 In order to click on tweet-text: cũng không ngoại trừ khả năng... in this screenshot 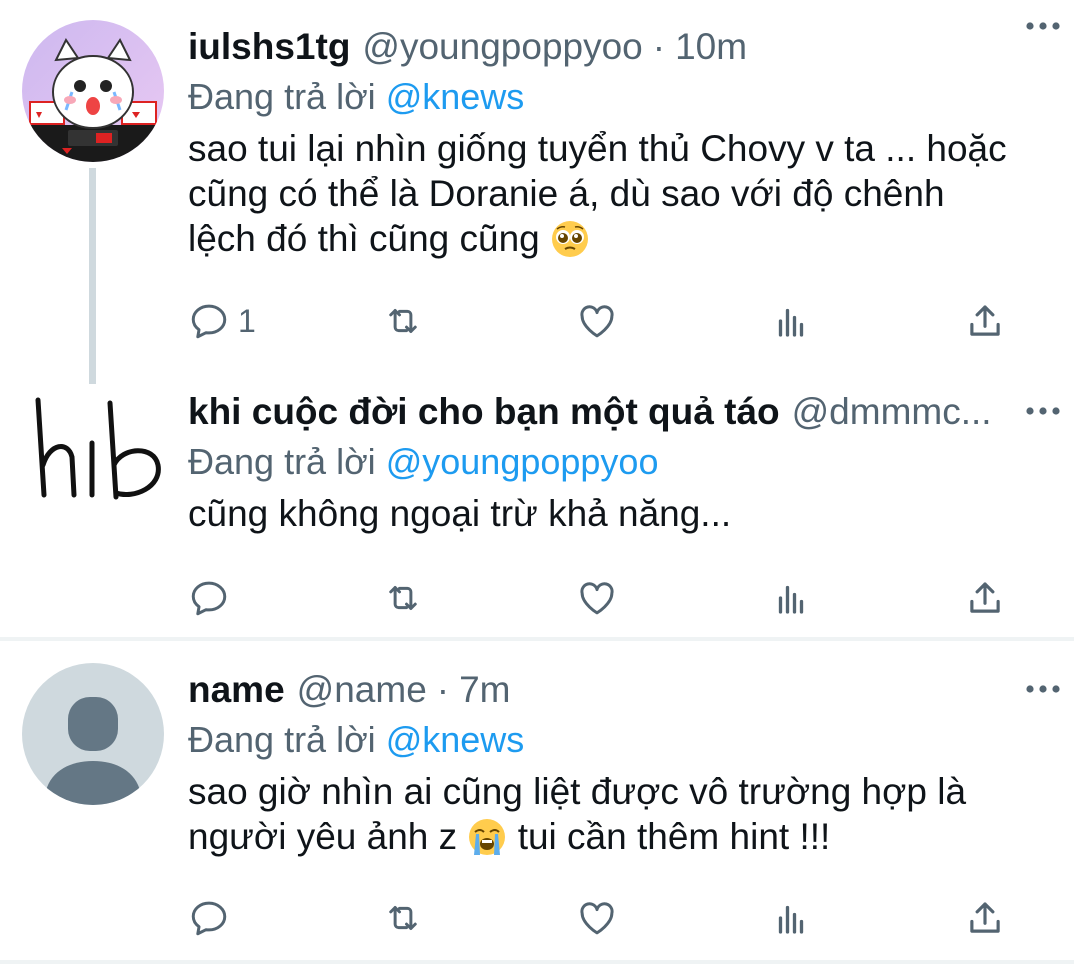, I will do `click(621, 513)`.